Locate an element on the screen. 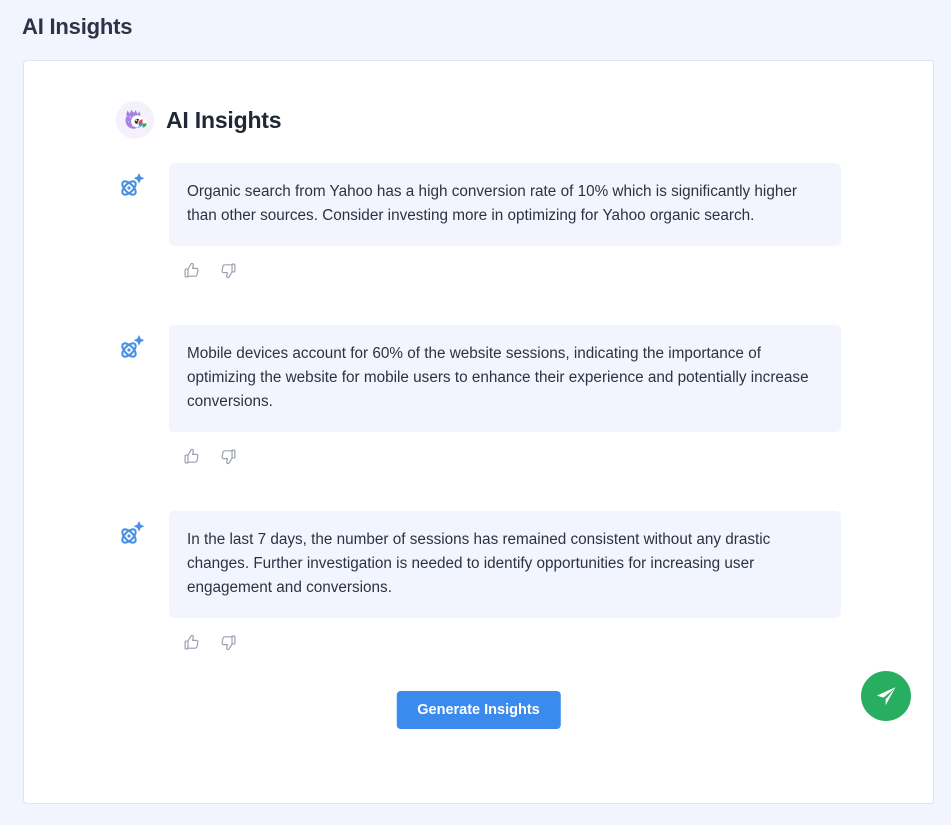  send-button is located at coordinates (886, 696).